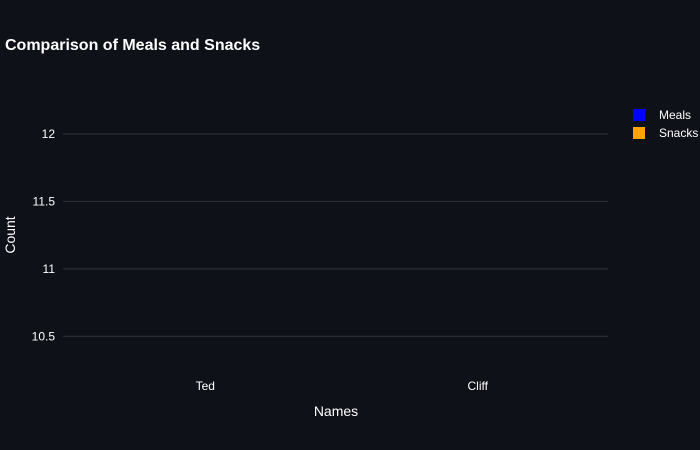  I want to click on legend-item-meals: Meals, so click(662, 115).